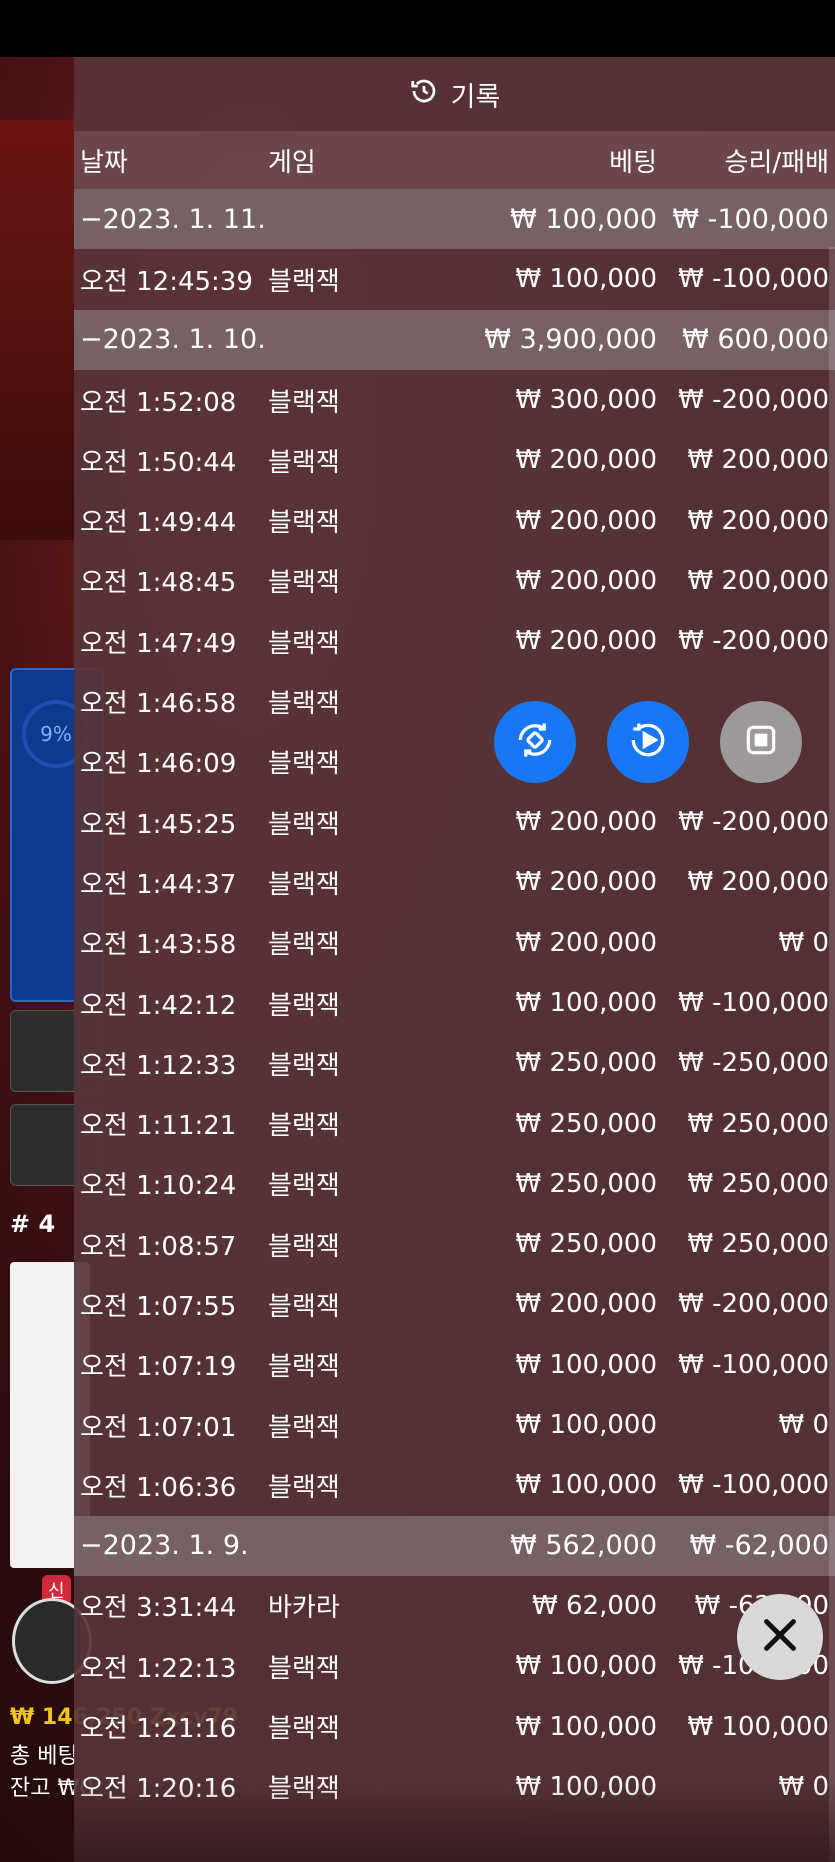 The image size is (835, 1862). I want to click on row-time: 오전 1:48:45, so click(158, 583).